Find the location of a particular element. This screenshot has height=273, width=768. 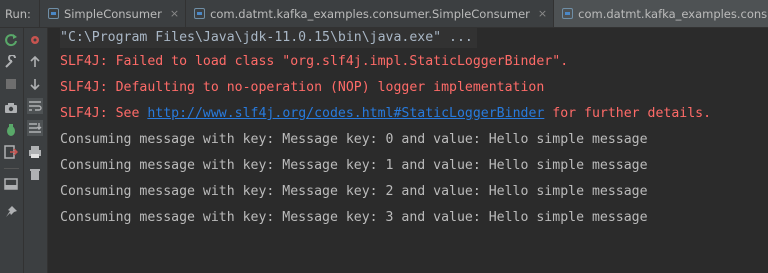

rerun-failed-icon is located at coordinates (35, 40).